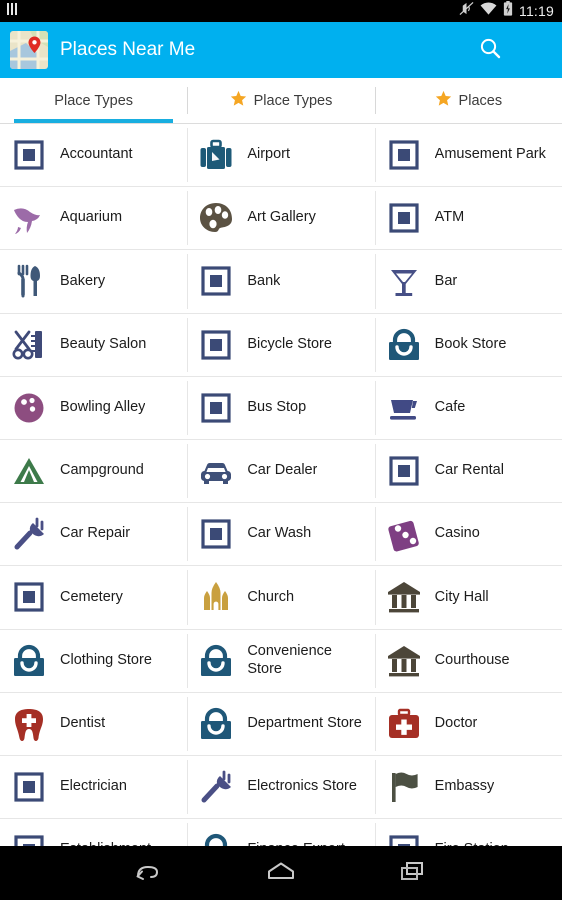 This screenshot has height=900, width=562. I want to click on place-type-label: Bank, so click(264, 280).